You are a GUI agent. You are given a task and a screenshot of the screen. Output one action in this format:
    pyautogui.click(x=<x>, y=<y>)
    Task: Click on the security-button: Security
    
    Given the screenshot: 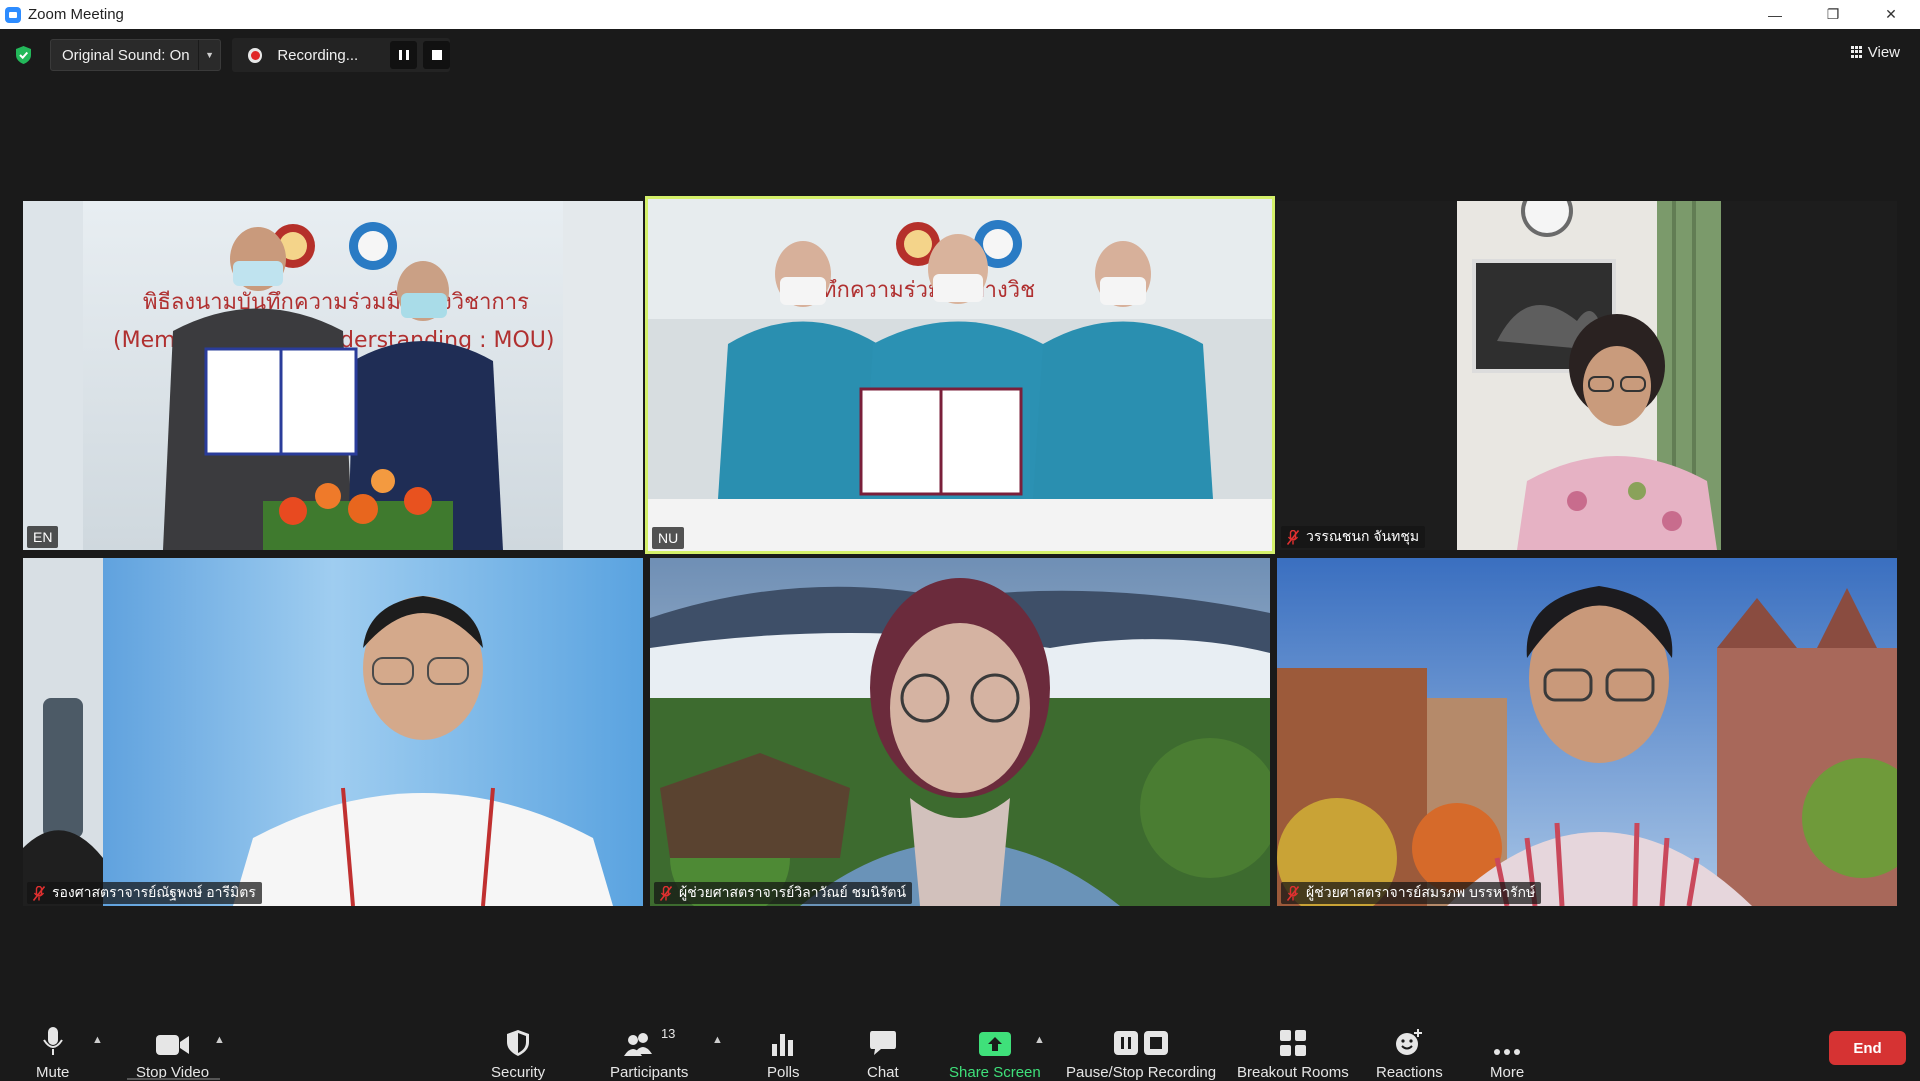 What is the action you would take?
    pyautogui.click(x=518, y=1053)
    